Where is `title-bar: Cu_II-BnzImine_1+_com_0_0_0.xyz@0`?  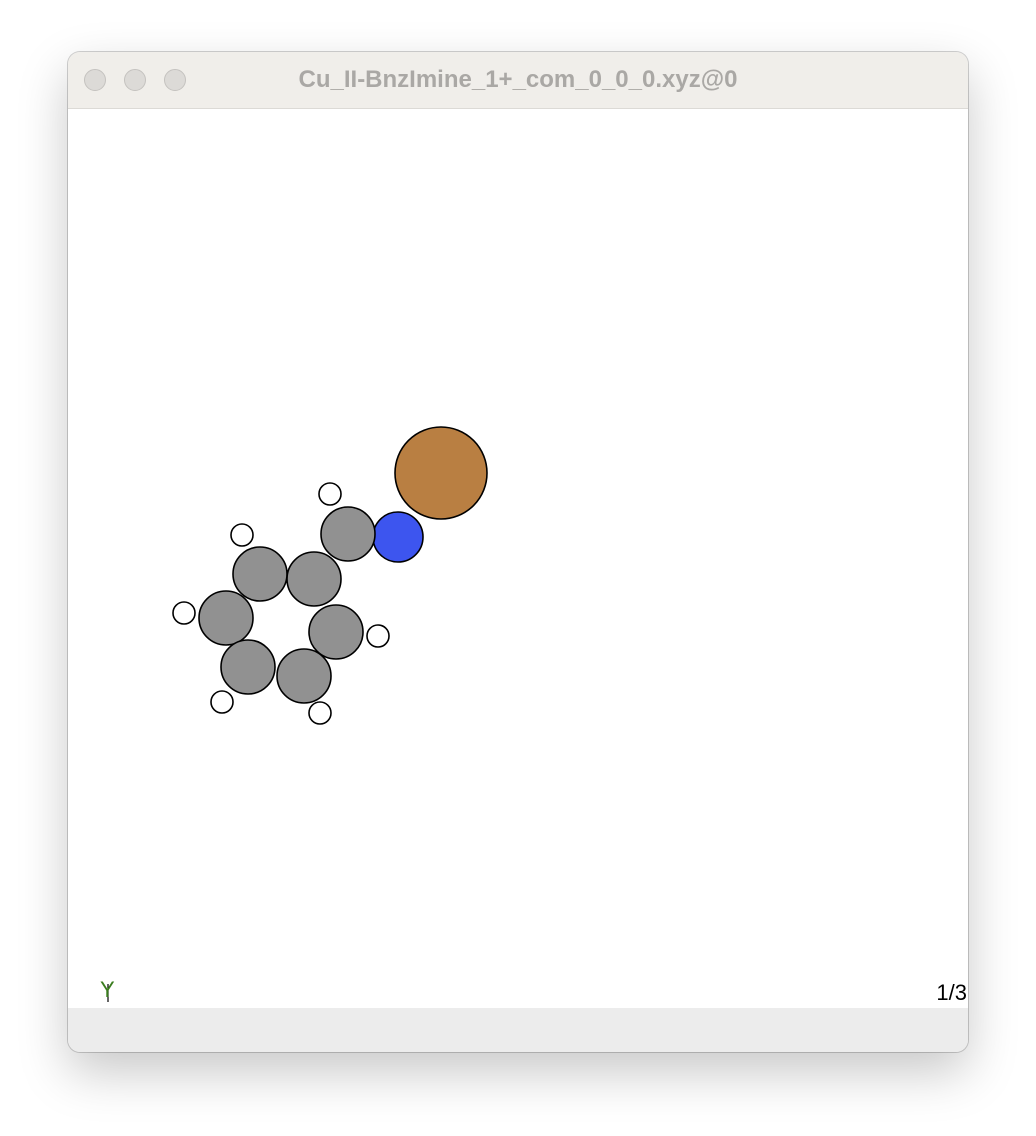
title-bar: Cu_II-BnzImine_1+_com_0_0_0.xyz@0 is located at coordinates (518, 80).